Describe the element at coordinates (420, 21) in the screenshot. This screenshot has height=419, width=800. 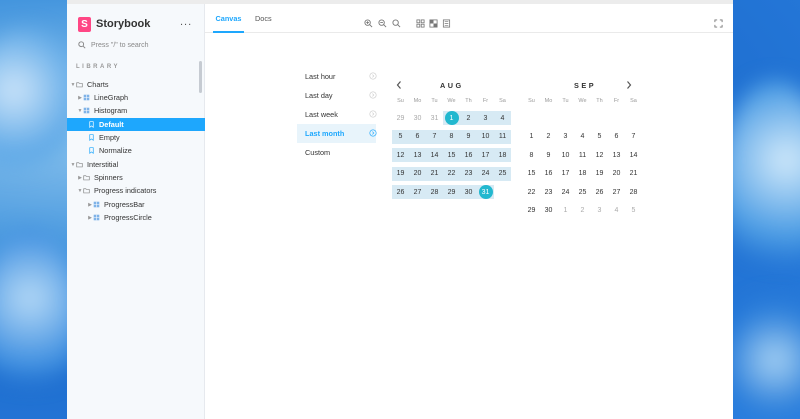
I see `grid-icon` at that location.